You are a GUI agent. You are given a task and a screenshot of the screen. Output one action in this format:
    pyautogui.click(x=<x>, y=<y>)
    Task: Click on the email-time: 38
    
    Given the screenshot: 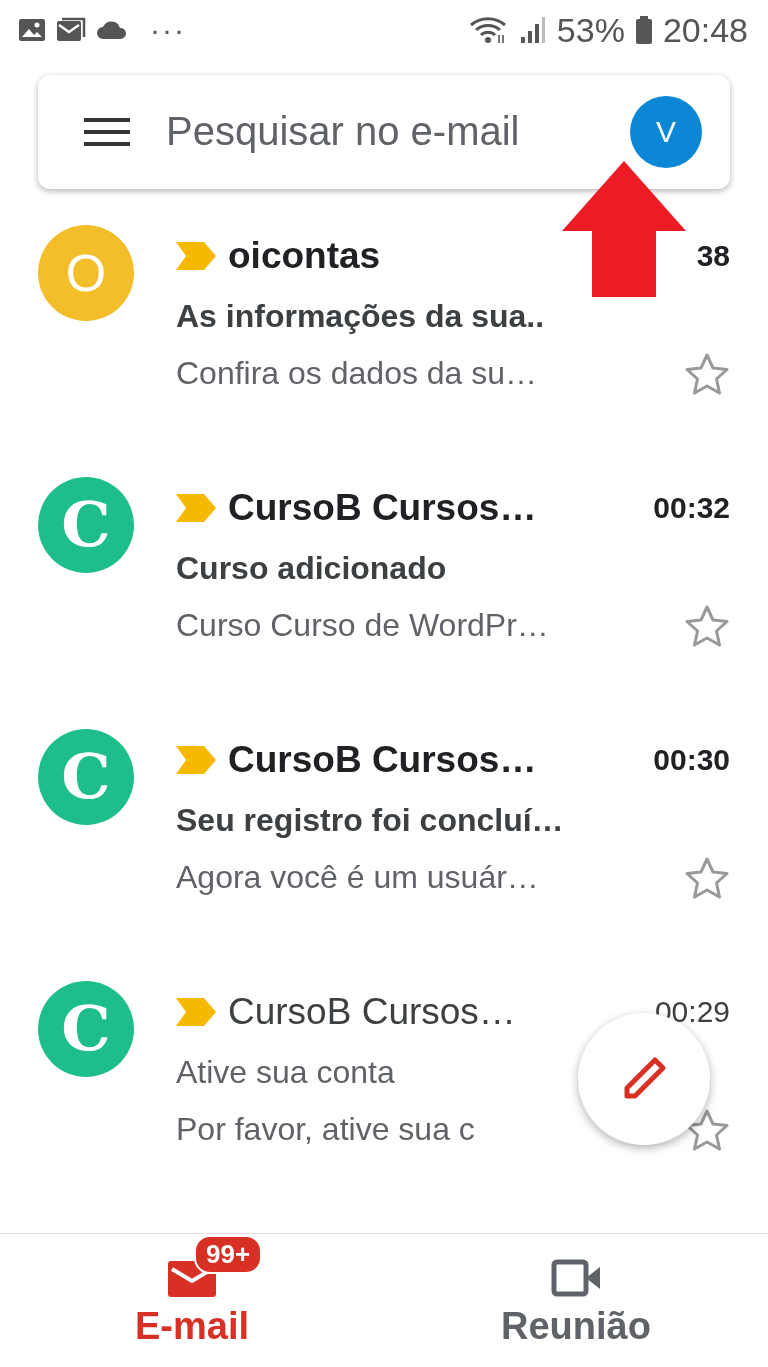 What is the action you would take?
    pyautogui.click(x=713, y=255)
    